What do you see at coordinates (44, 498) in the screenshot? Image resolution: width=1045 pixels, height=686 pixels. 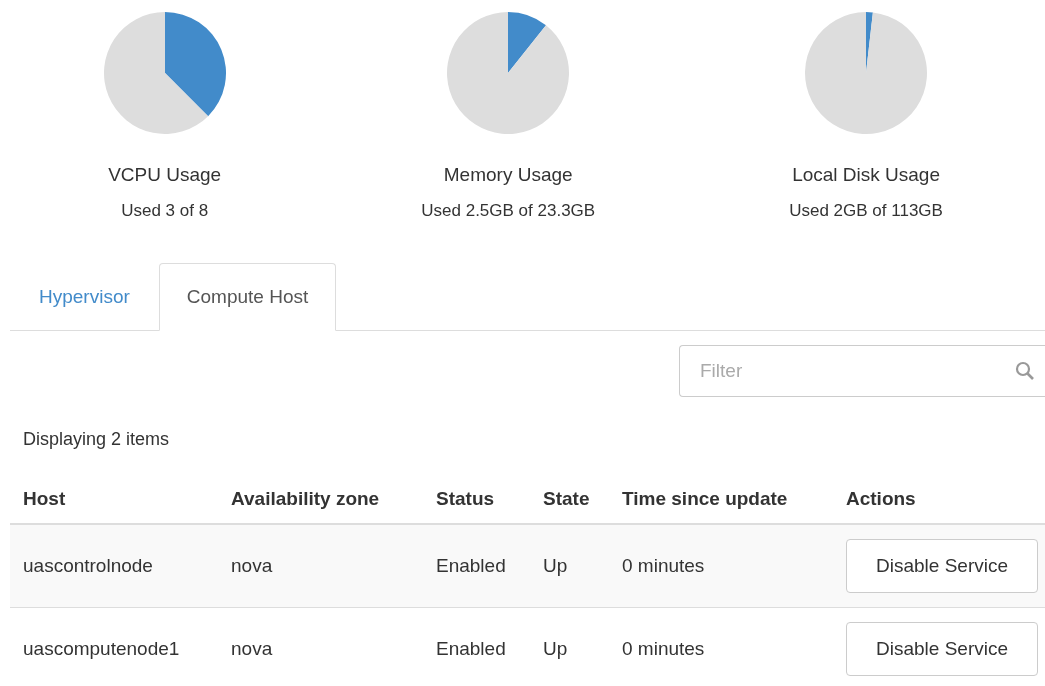 I see `column-header: Host` at bounding box center [44, 498].